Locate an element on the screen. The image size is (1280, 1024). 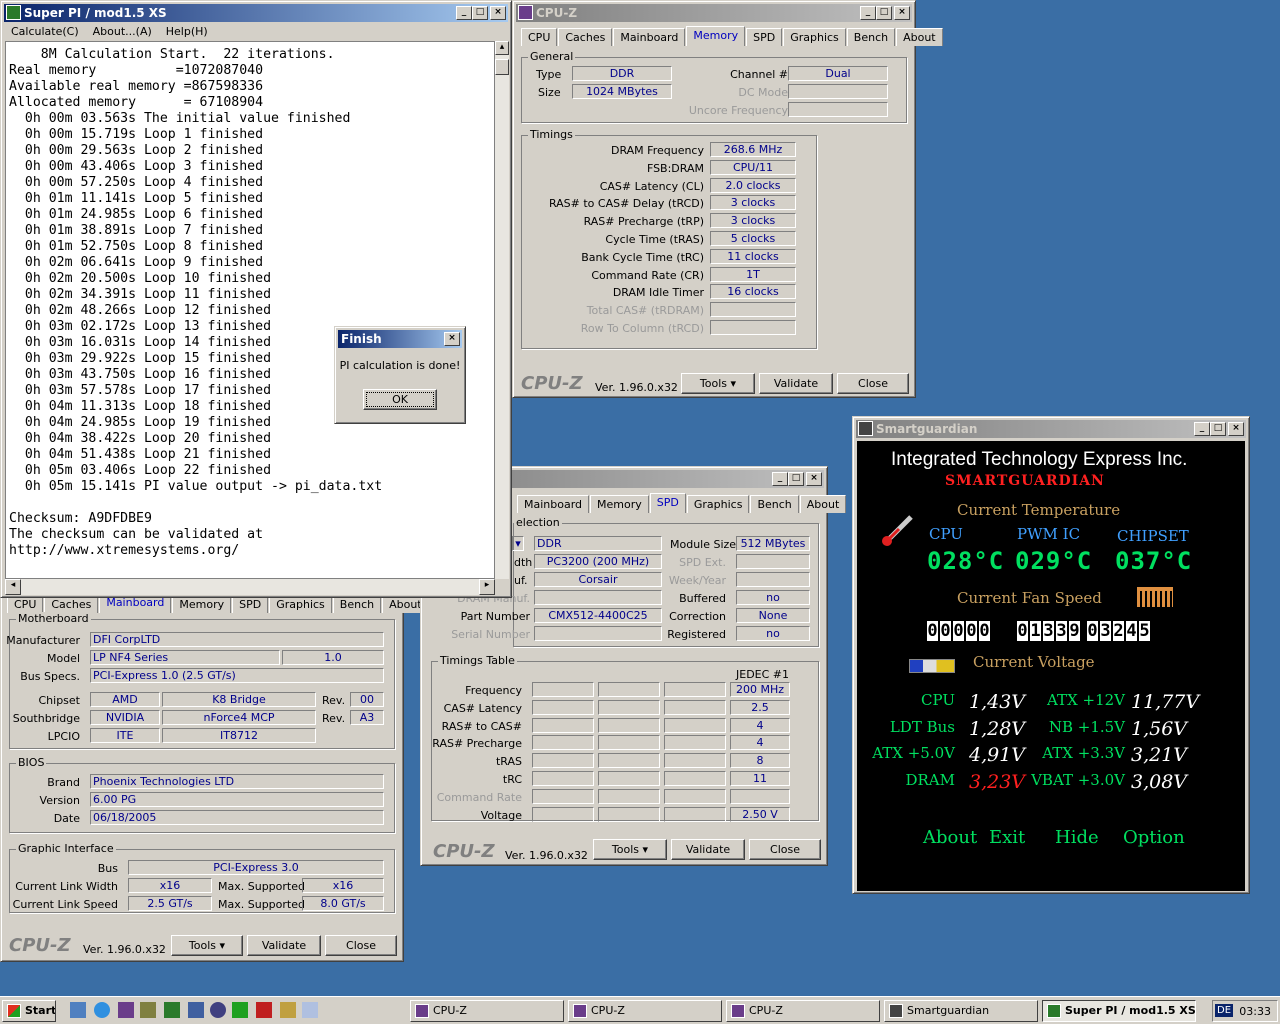
vertical-scrollbar: ▴ is located at coordinates (502, 310).